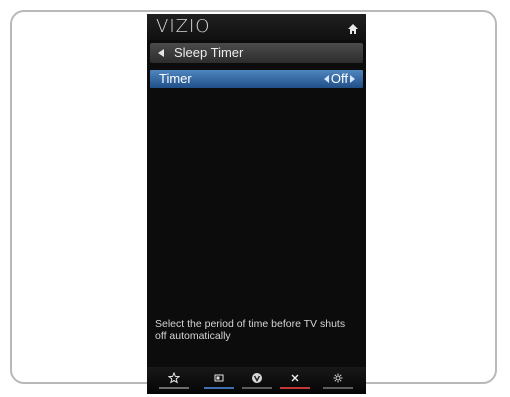  What do you see at coordinates (295, 388) in the screenshot?
I see `exit-accent` at bounding box center [295, 388].